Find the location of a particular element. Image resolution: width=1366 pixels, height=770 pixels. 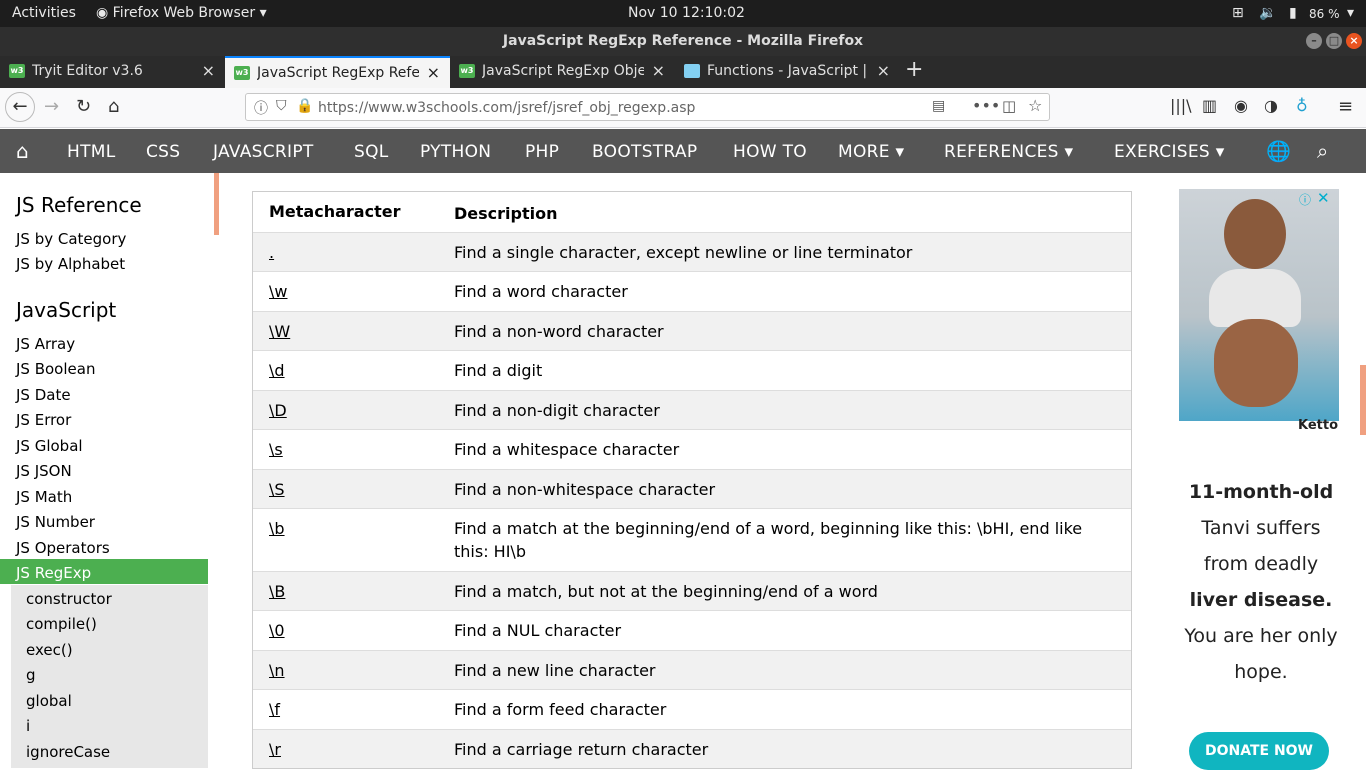

back-arrow-icon: ← is located at coordinates (20, 107).